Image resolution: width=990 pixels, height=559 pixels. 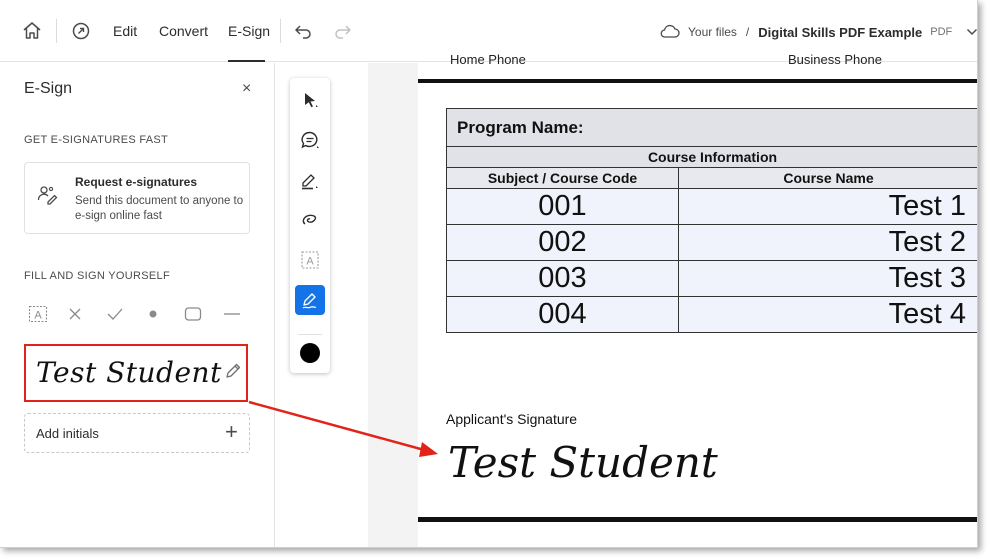 I want to click on signature-highlight-box, so click(x=136, y=373).